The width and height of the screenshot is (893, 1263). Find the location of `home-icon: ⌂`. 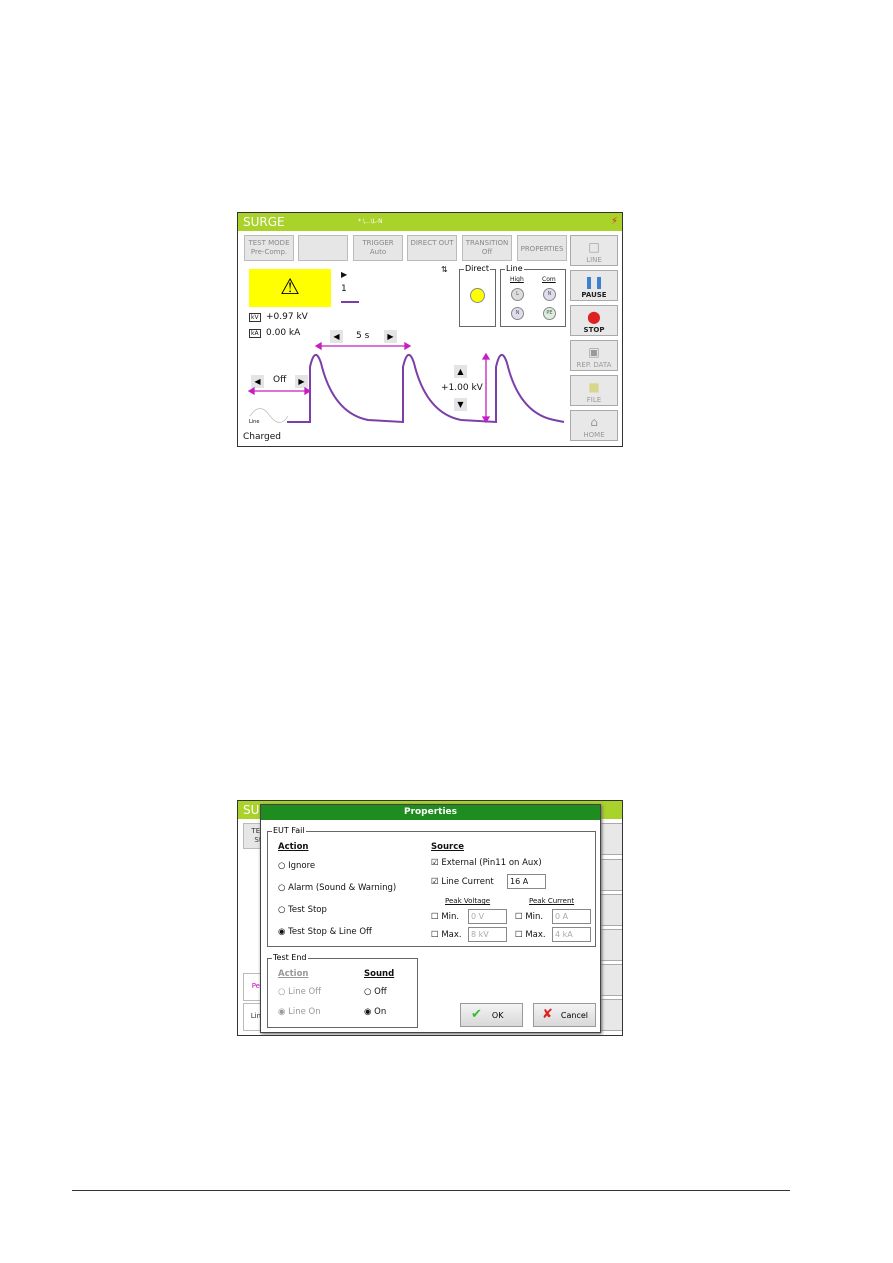

home-icon: ⌂ is located at coordinates (594, 422).